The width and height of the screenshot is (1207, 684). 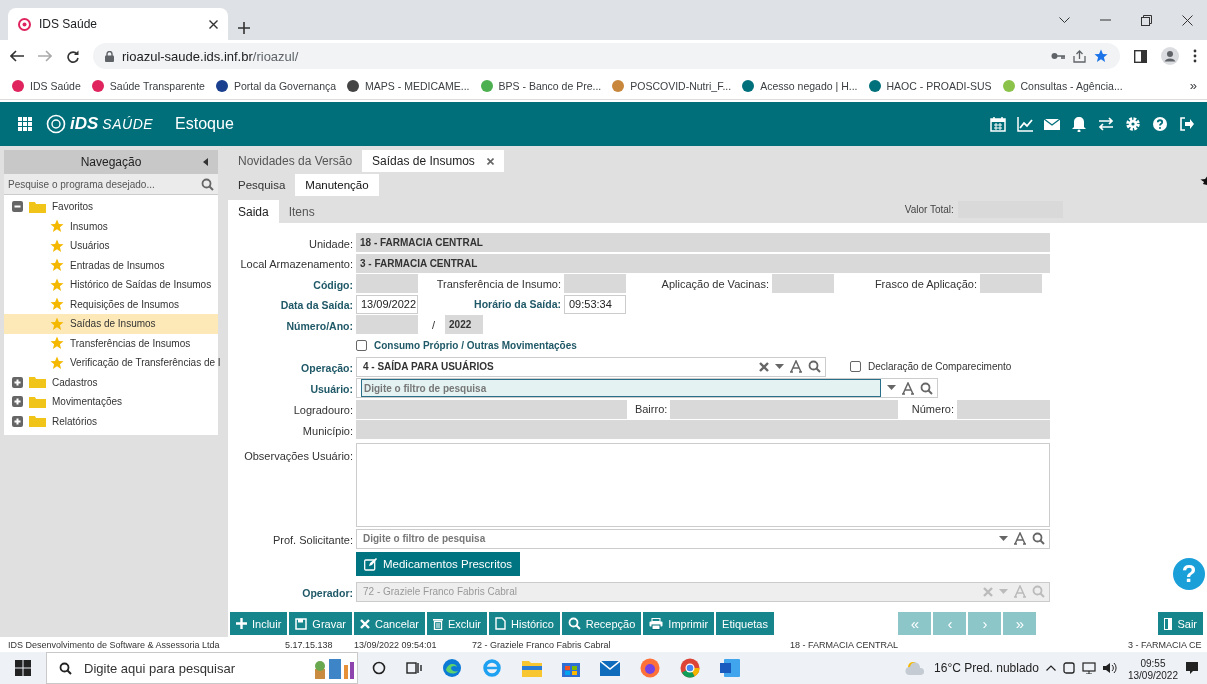 I want to click on weather-text: 16°C Pred. nublado, so click(x=986, y=668).